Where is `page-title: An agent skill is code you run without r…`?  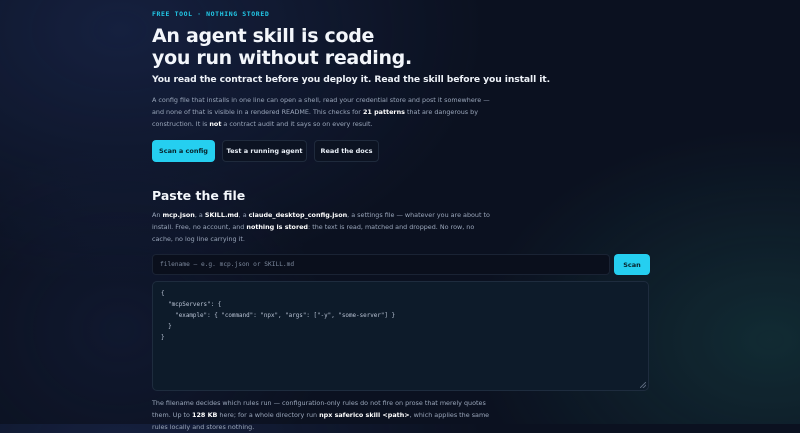 page-title: An agent skill is code you run without r… is located at coordinates (282, 47).